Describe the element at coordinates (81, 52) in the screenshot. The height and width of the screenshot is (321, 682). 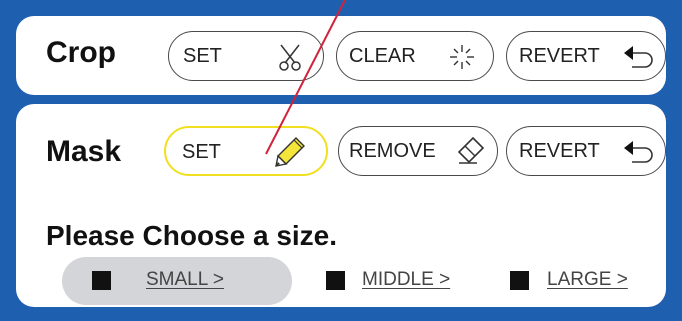
I see `crop-title: Crop` at that location.